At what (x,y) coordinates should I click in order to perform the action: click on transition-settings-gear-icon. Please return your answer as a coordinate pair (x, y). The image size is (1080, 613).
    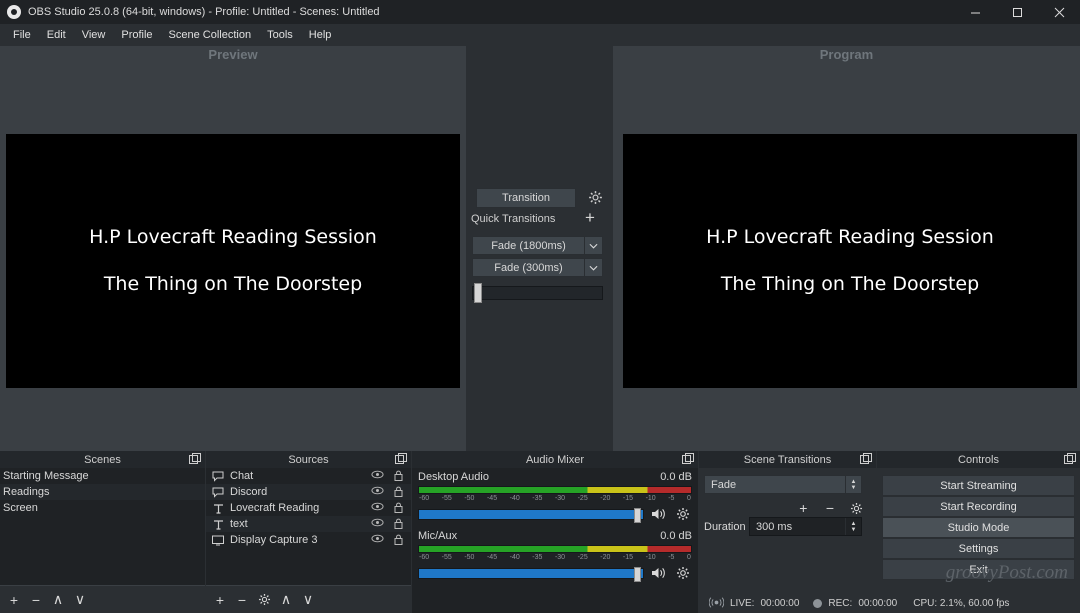
    Looking at the image, I should click on (595, 197).